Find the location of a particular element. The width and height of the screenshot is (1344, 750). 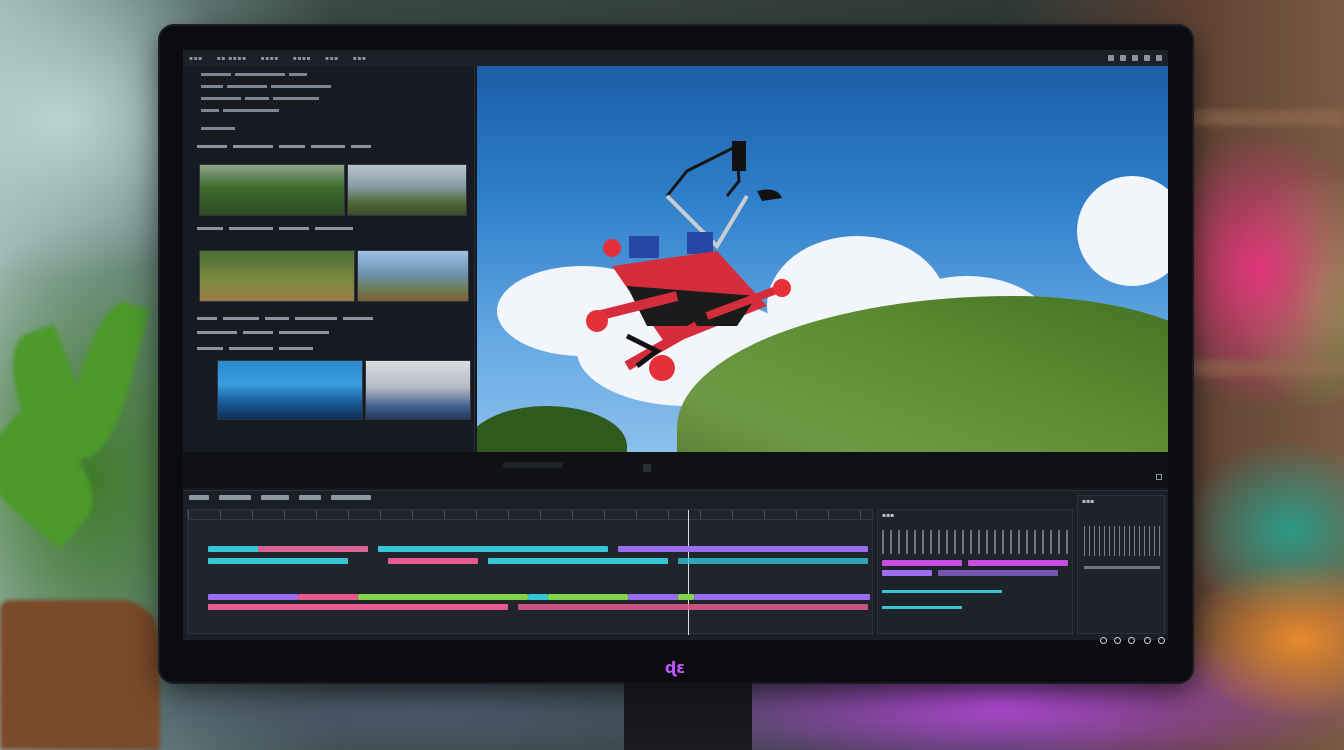

plant-pot is located at coordinates (80, 675).